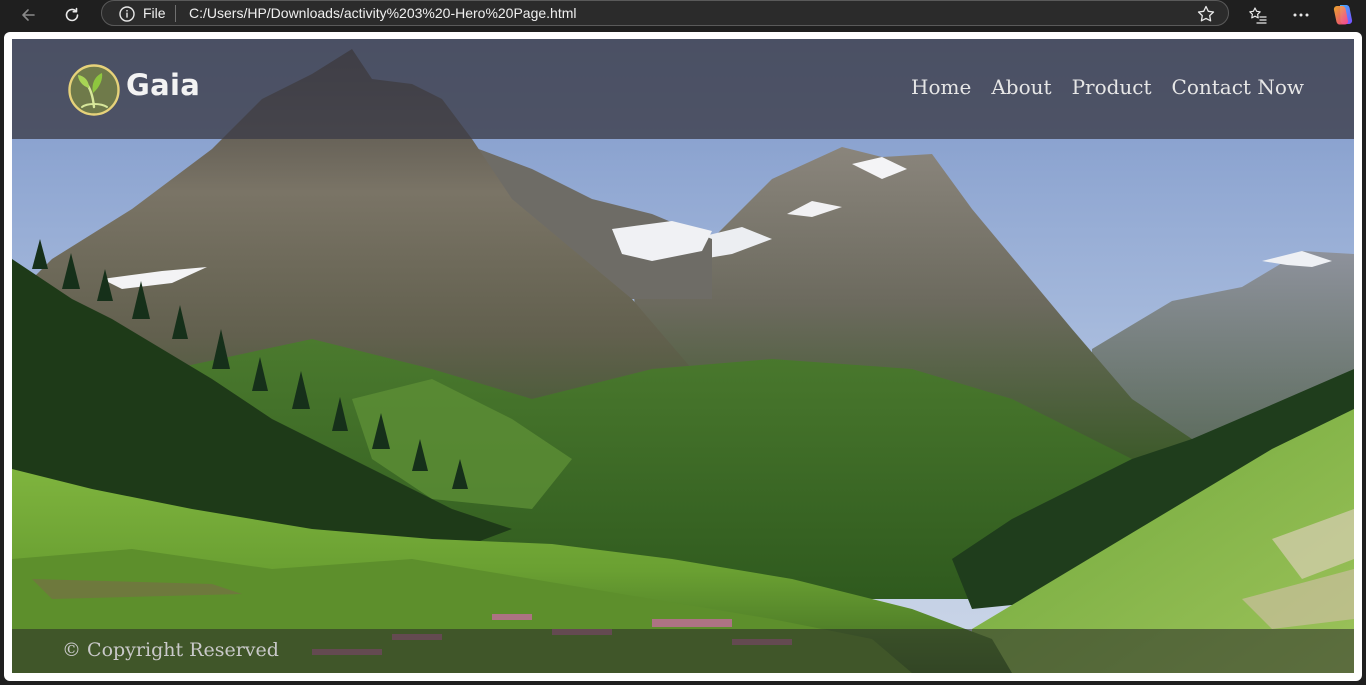  What do you see at coordinates (683, 89) in the screenshot?
I see `site-header: Gaia Home About Product Contact Now` at bounding box center [683, 89].